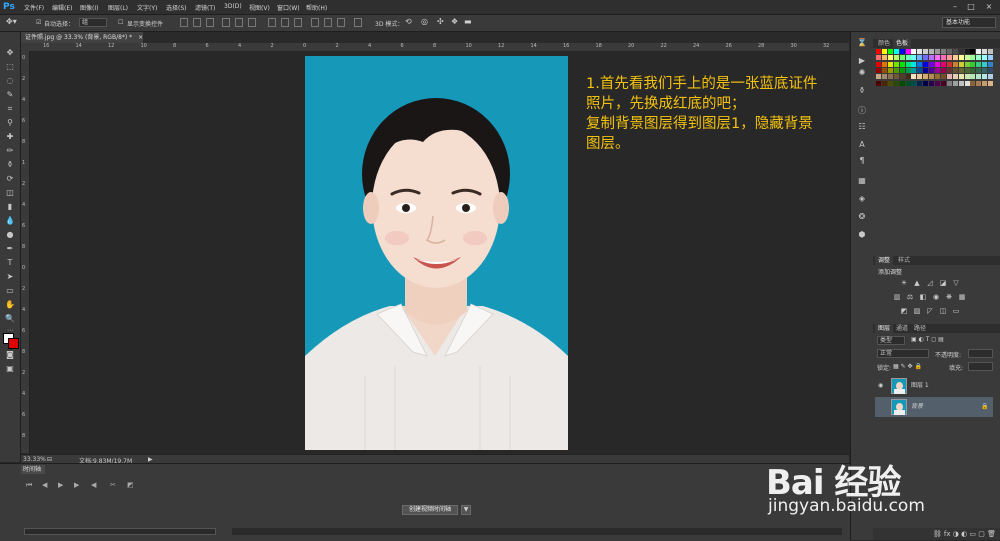 This screenshot has height=541, width=1000. Describe the element at coordinates (930, 311) in the screenshot. I see `threshold-icon: ◸` at that location.